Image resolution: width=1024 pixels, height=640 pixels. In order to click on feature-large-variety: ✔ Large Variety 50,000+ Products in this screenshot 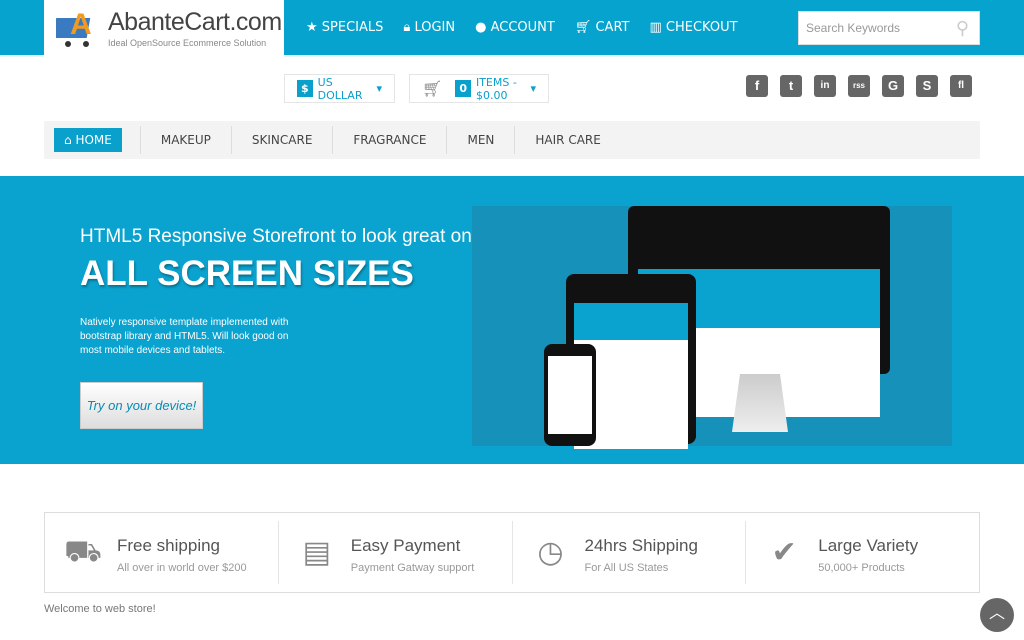, I will do `click(862, 552)`.